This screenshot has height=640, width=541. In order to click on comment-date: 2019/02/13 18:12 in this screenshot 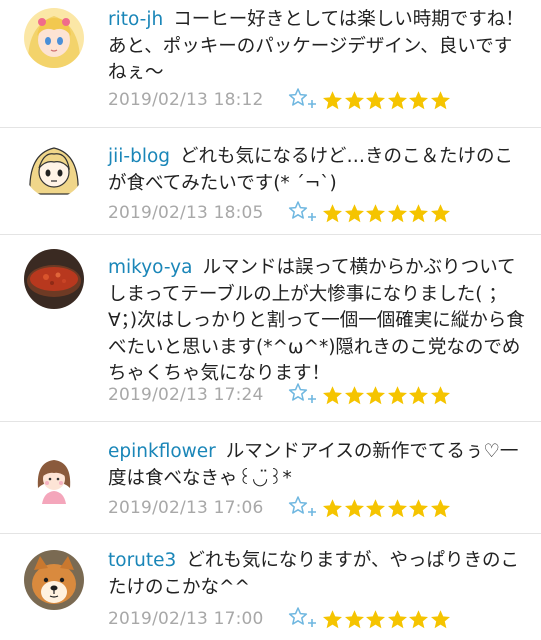, I will do `click(186, 100)`.